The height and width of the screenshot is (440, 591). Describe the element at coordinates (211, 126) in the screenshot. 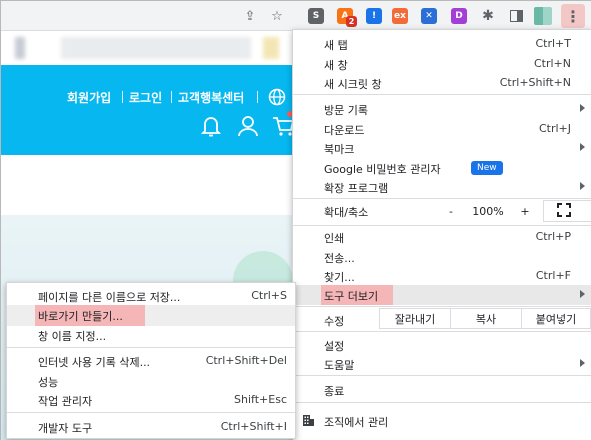

I see `bell-icon` at that location.